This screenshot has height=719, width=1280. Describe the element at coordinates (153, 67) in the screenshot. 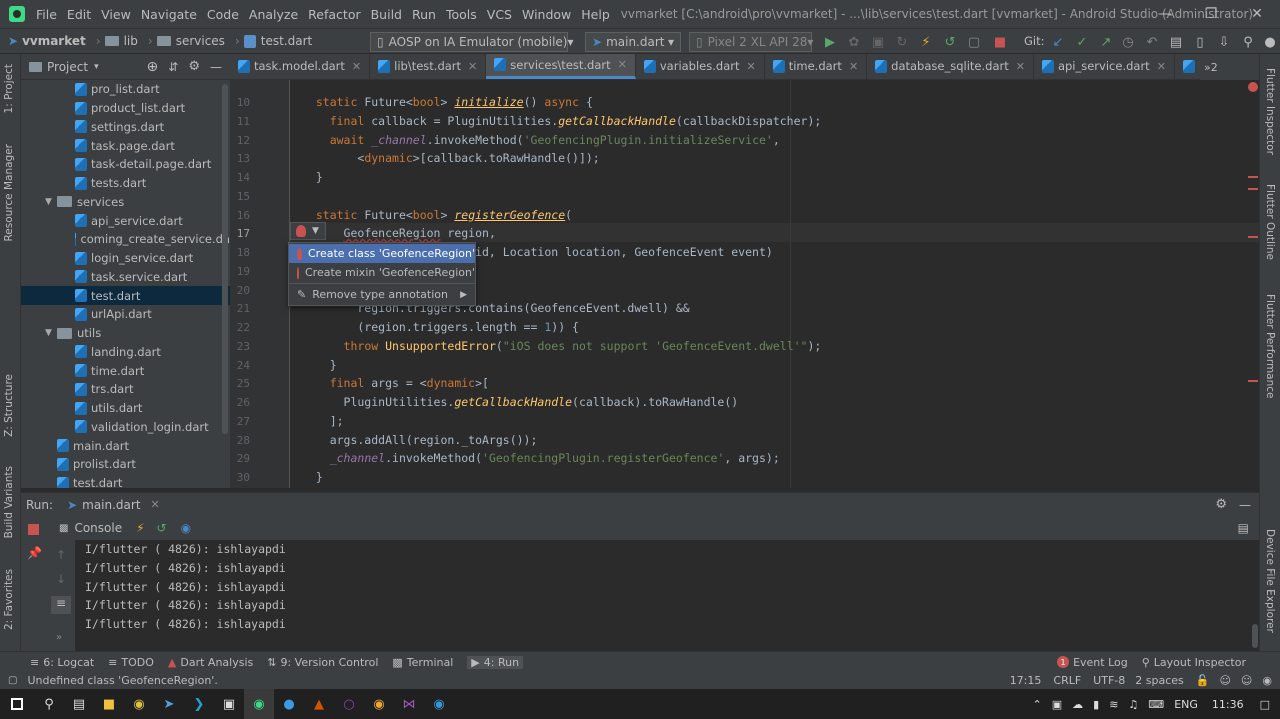

I see `locate-icon: ⊕` at that location.